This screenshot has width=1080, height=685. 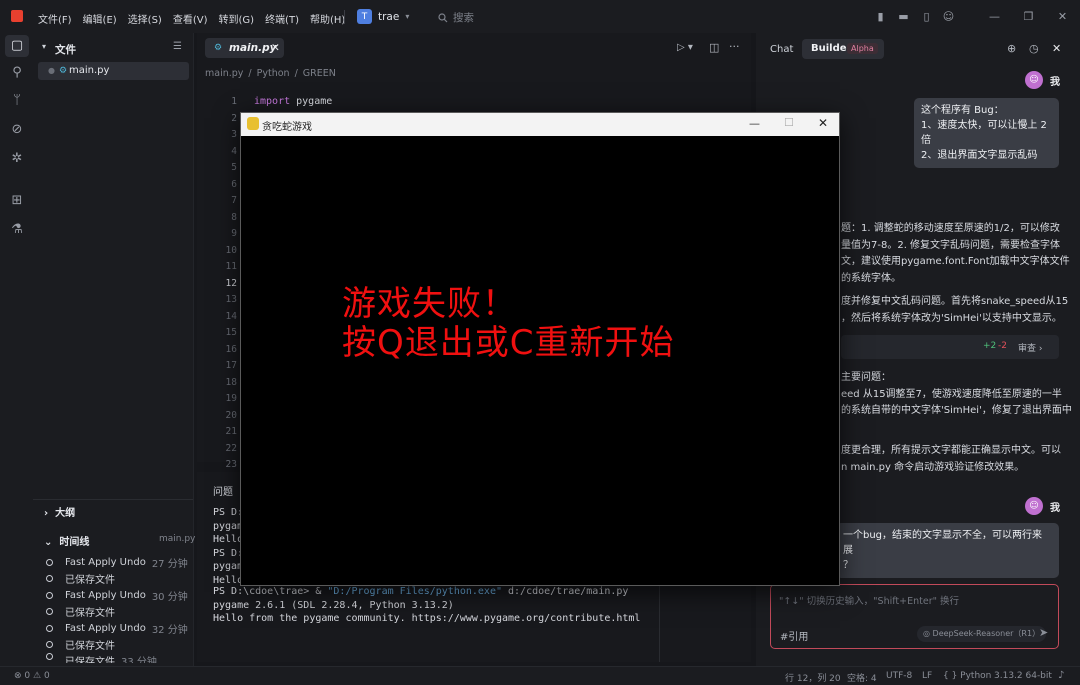 I want to click on menu-view: 查看(V), so click(x=190, y=18).